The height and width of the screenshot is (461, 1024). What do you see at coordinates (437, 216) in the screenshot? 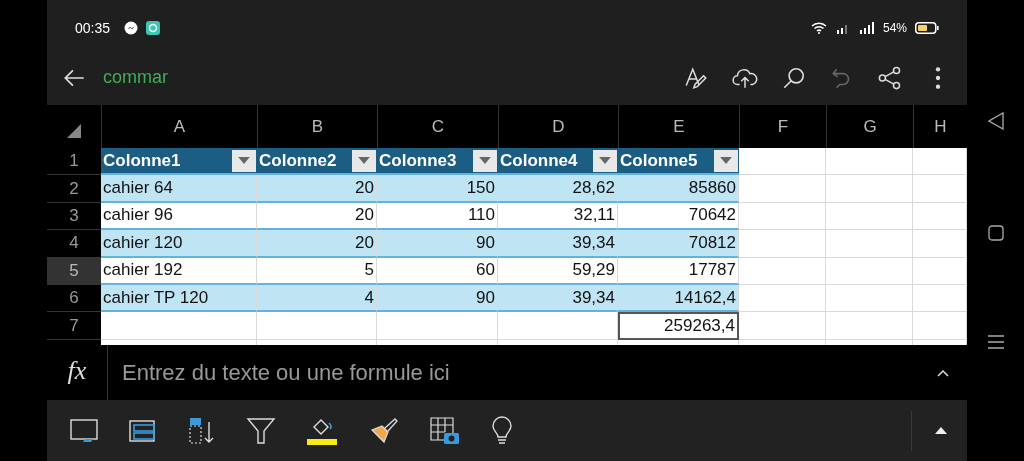
I see `table-cell: 110` at bounding box center [437, 216].